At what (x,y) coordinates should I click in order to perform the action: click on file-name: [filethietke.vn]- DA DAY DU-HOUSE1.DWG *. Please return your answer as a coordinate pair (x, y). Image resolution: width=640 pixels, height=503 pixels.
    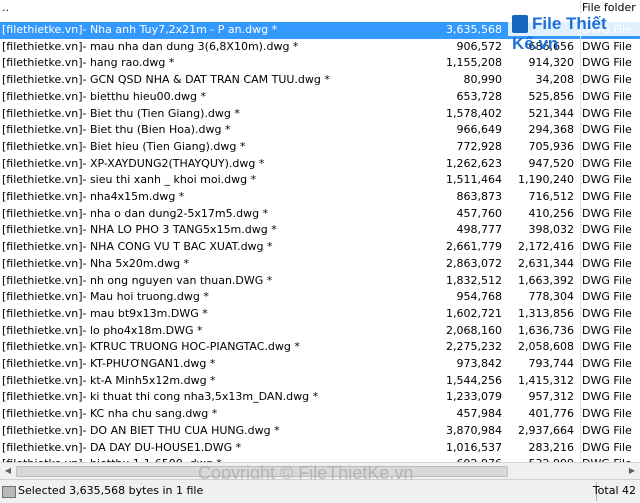
    Looking at the image, I should click on (122, 447).